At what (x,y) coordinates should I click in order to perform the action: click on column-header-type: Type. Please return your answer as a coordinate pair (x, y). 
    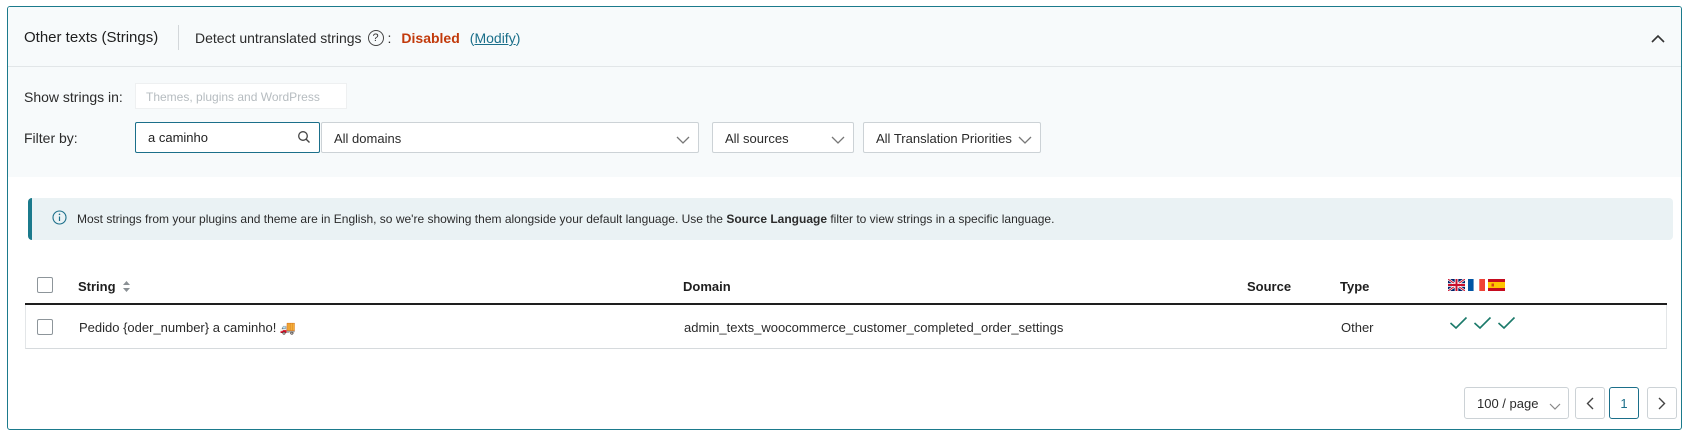
    Looking at the image, I should click on (1355, 286).